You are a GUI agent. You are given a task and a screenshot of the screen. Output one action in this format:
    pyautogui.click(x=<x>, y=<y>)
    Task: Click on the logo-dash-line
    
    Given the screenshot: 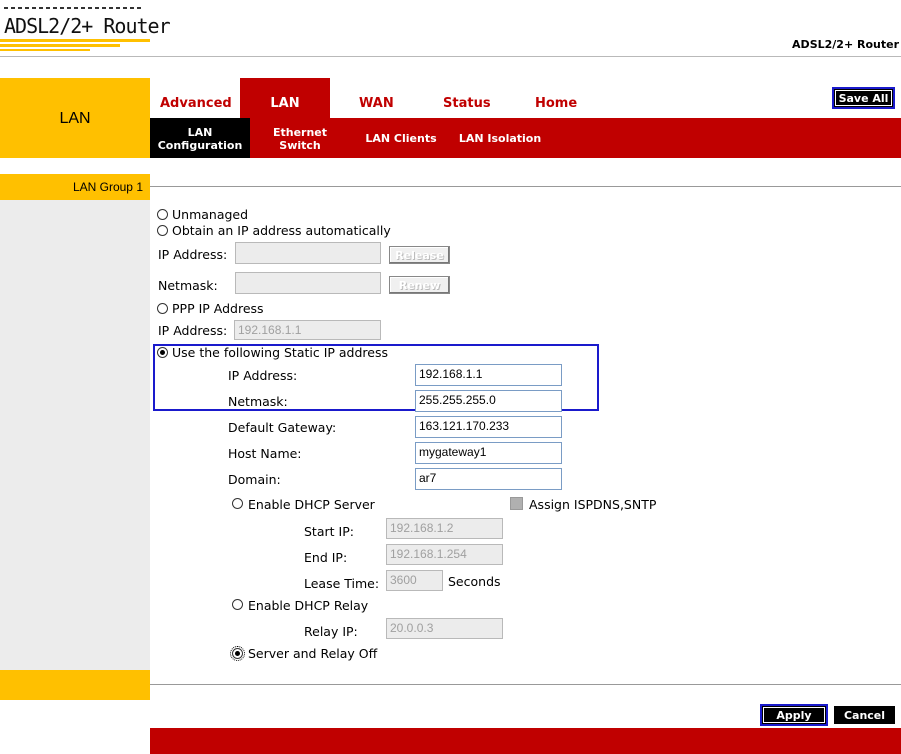 What is the action you would take?
    pyautogui.click(x=74, y=8)
    